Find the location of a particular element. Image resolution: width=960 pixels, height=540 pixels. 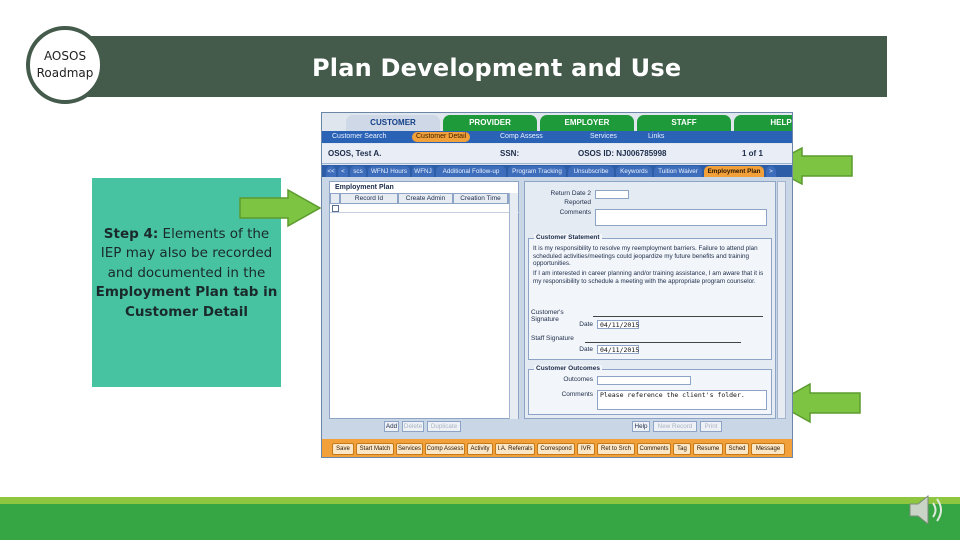

message-button: Message is located at coordinates (768, 449).